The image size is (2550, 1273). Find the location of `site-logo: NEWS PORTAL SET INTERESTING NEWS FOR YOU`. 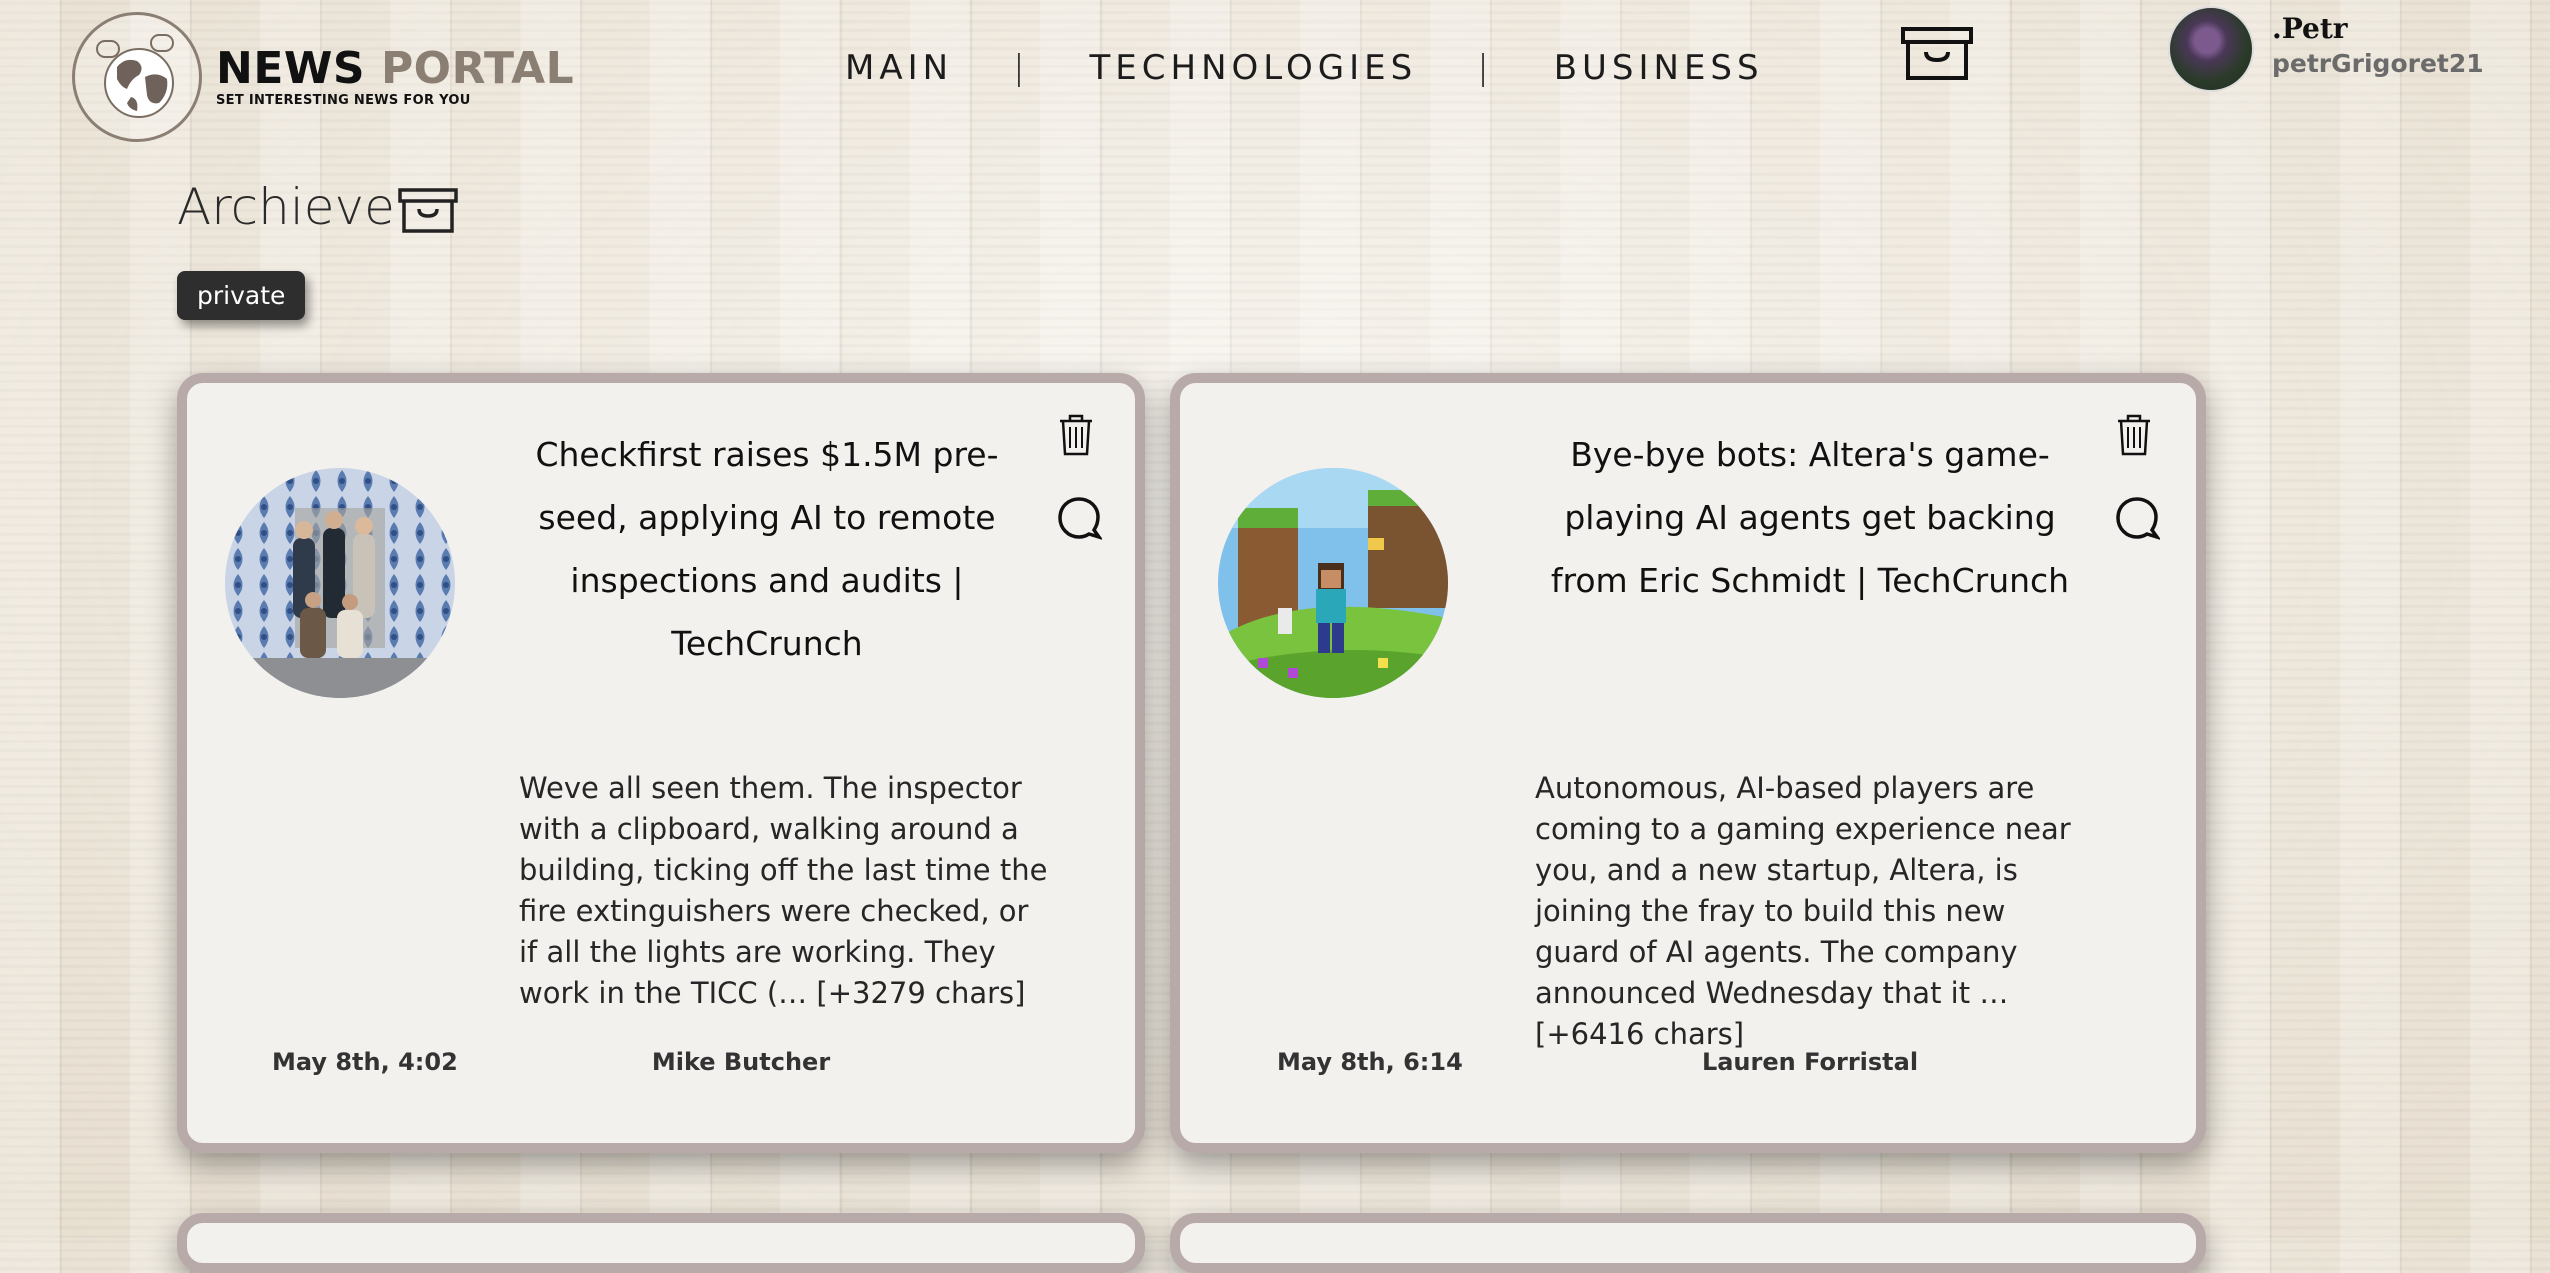

site-logo: NEWS PORTAL SET INTERESTING NEWS FOR YOU is located at coordinates (323, 77).